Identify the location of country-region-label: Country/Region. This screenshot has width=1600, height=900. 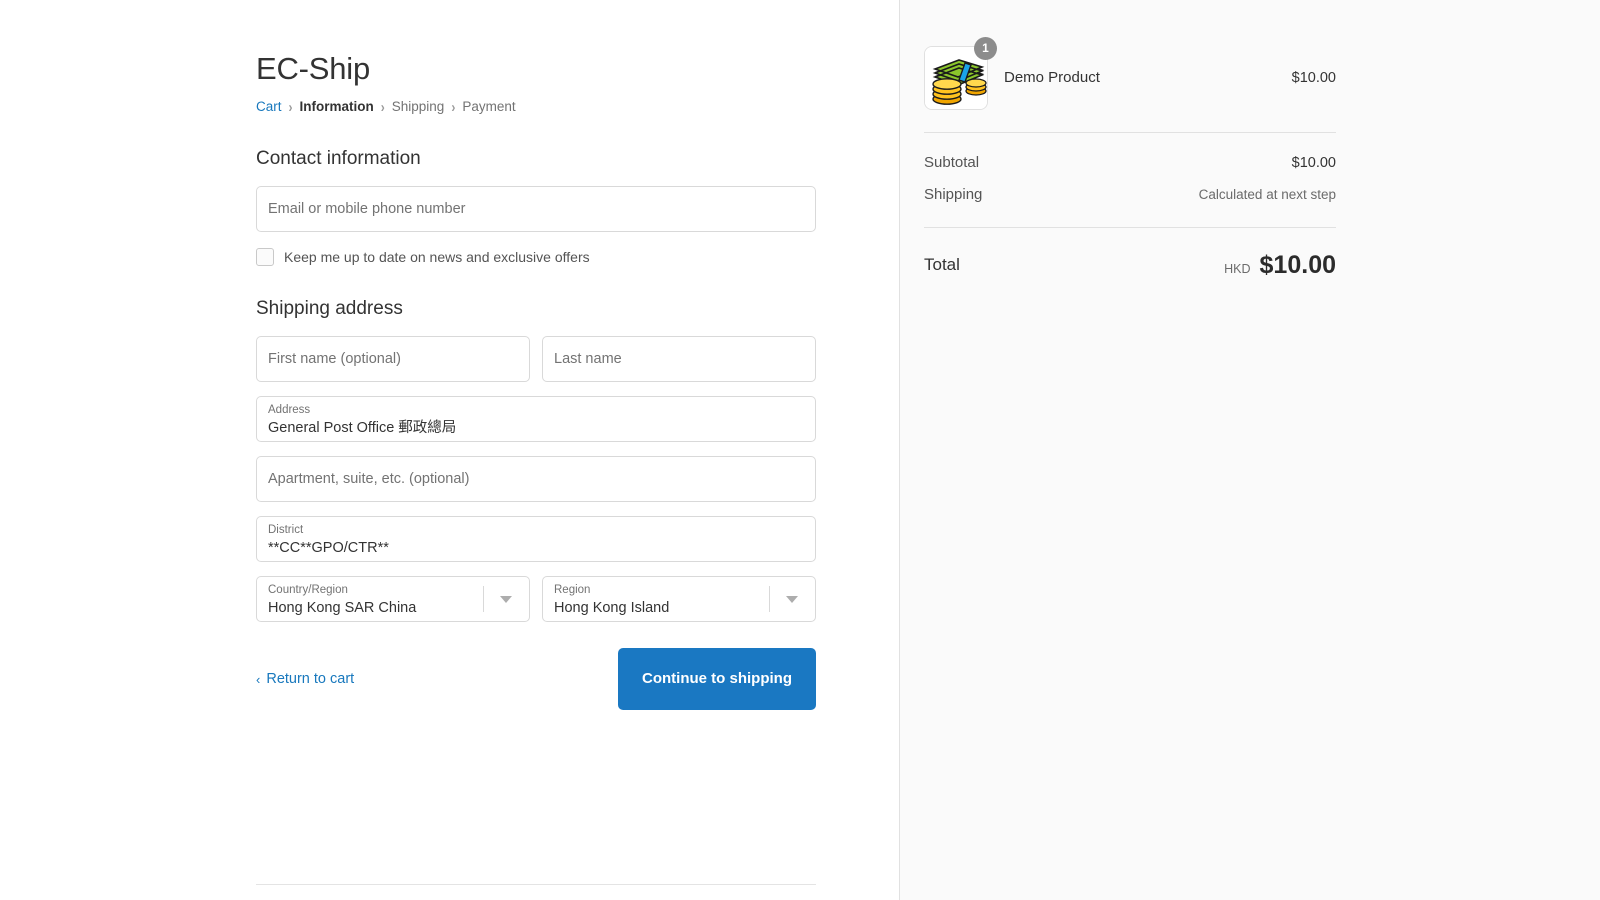
(308, 590).